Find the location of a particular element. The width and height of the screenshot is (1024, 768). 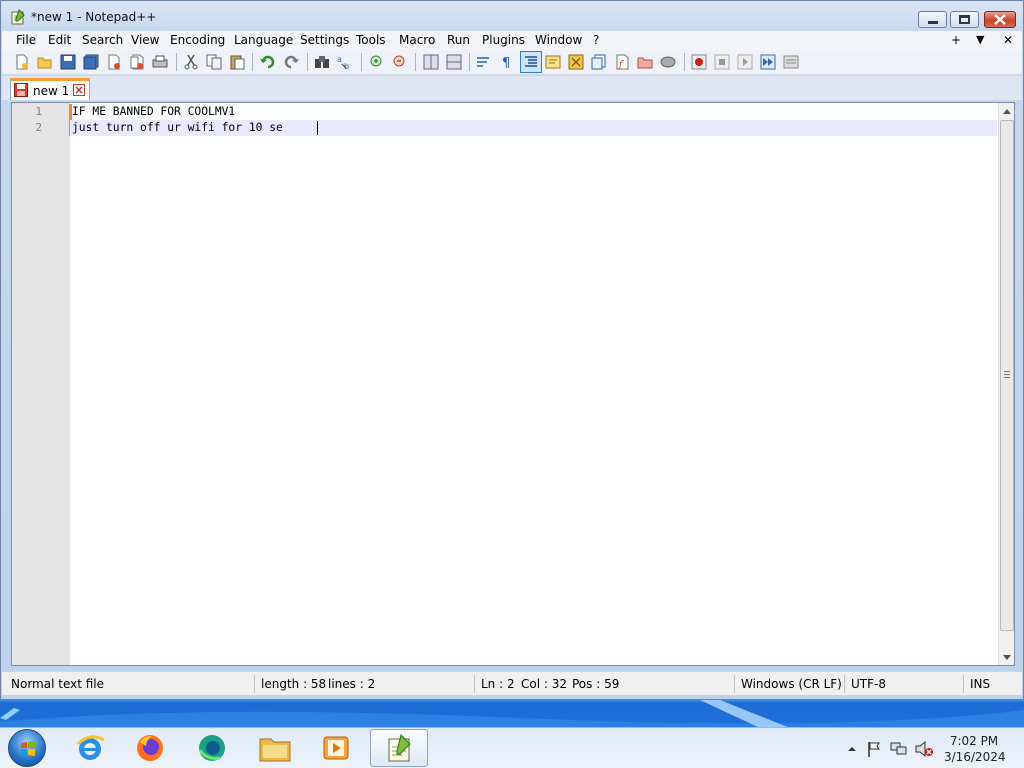

menu-file: File is located at coordinates (26, 40).